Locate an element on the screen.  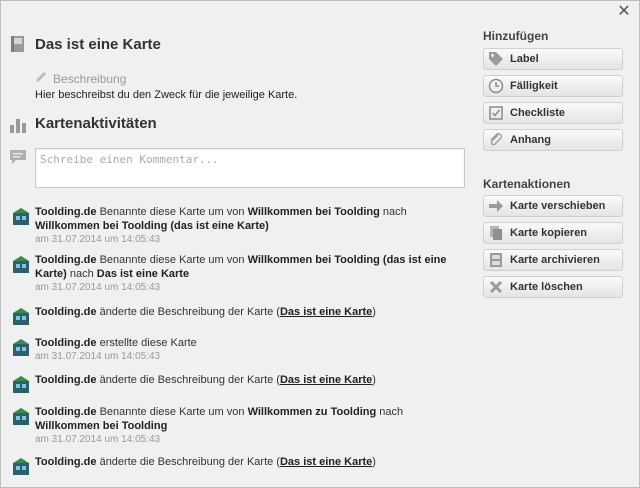
card-title: Das ist eine Karte is located at coordinates (98, 44).